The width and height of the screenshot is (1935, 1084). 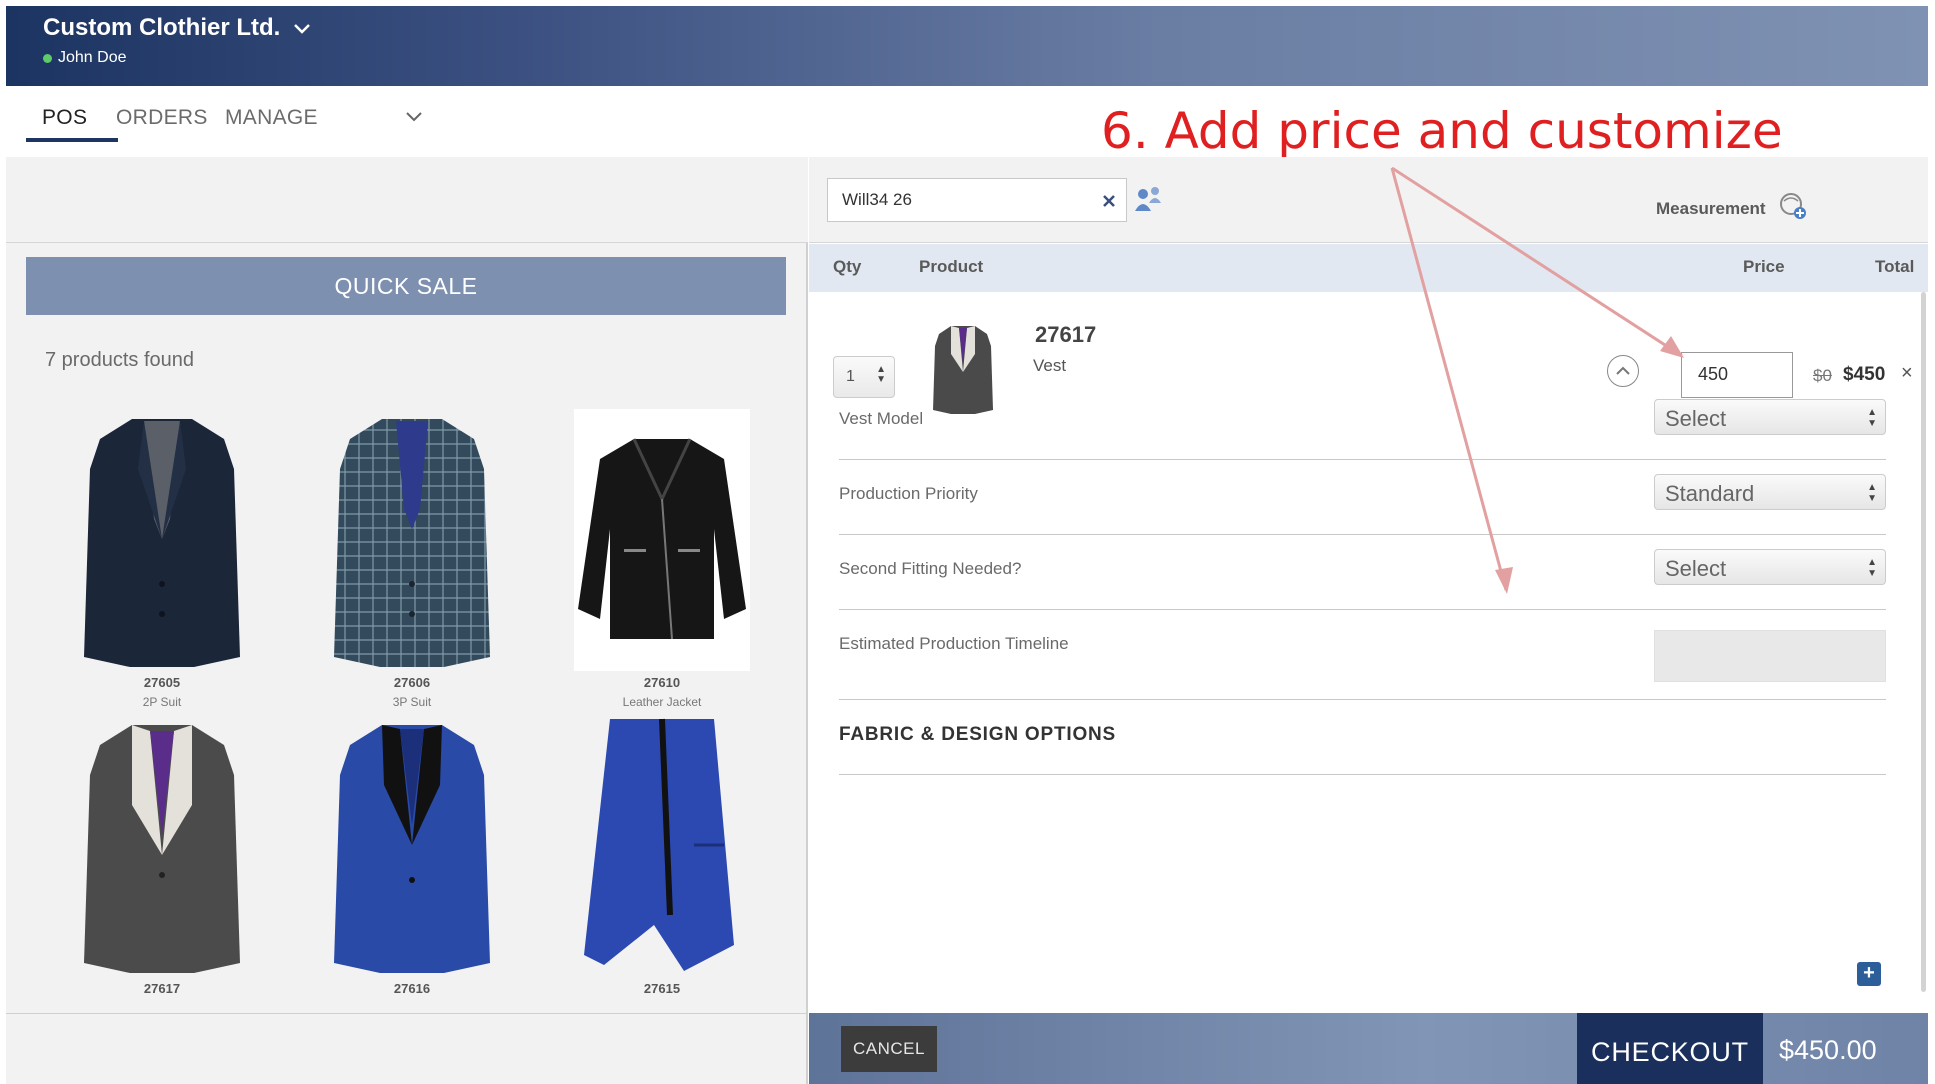 What do you see at coordinates (1066, 334) in the screenshot?
I see `cart-item-code: 27617` at bounding box center [1066, 334].